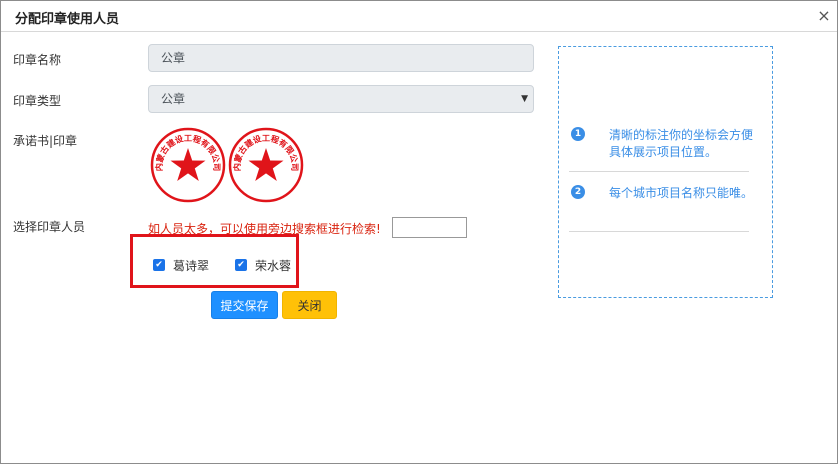 Image resolution: width=838 pixels, height=464 pixels. Describe the element at coordinates (244, 305) in the screenshot. I see `submit-save-button: 提交保存` at that location.